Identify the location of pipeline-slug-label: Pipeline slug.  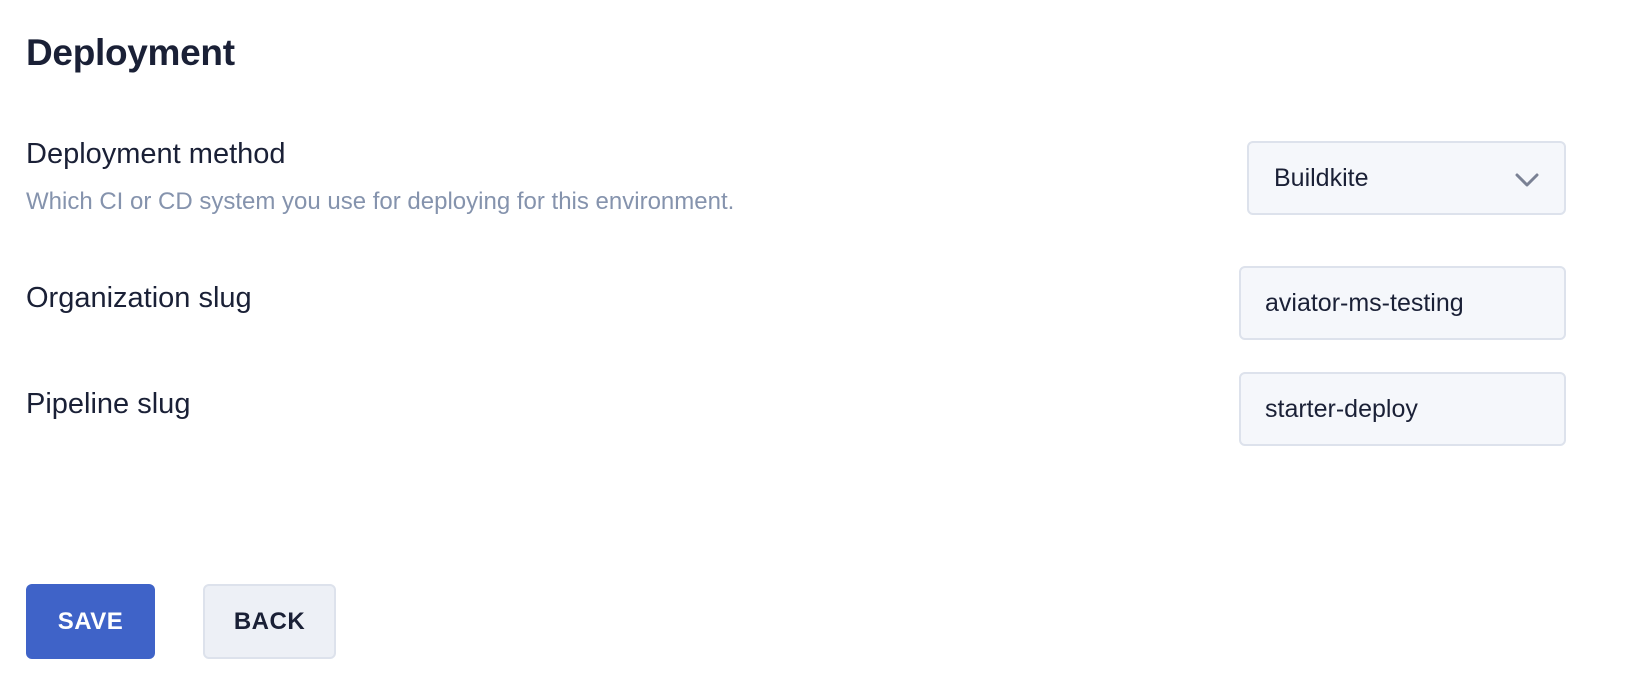
(108, 404).